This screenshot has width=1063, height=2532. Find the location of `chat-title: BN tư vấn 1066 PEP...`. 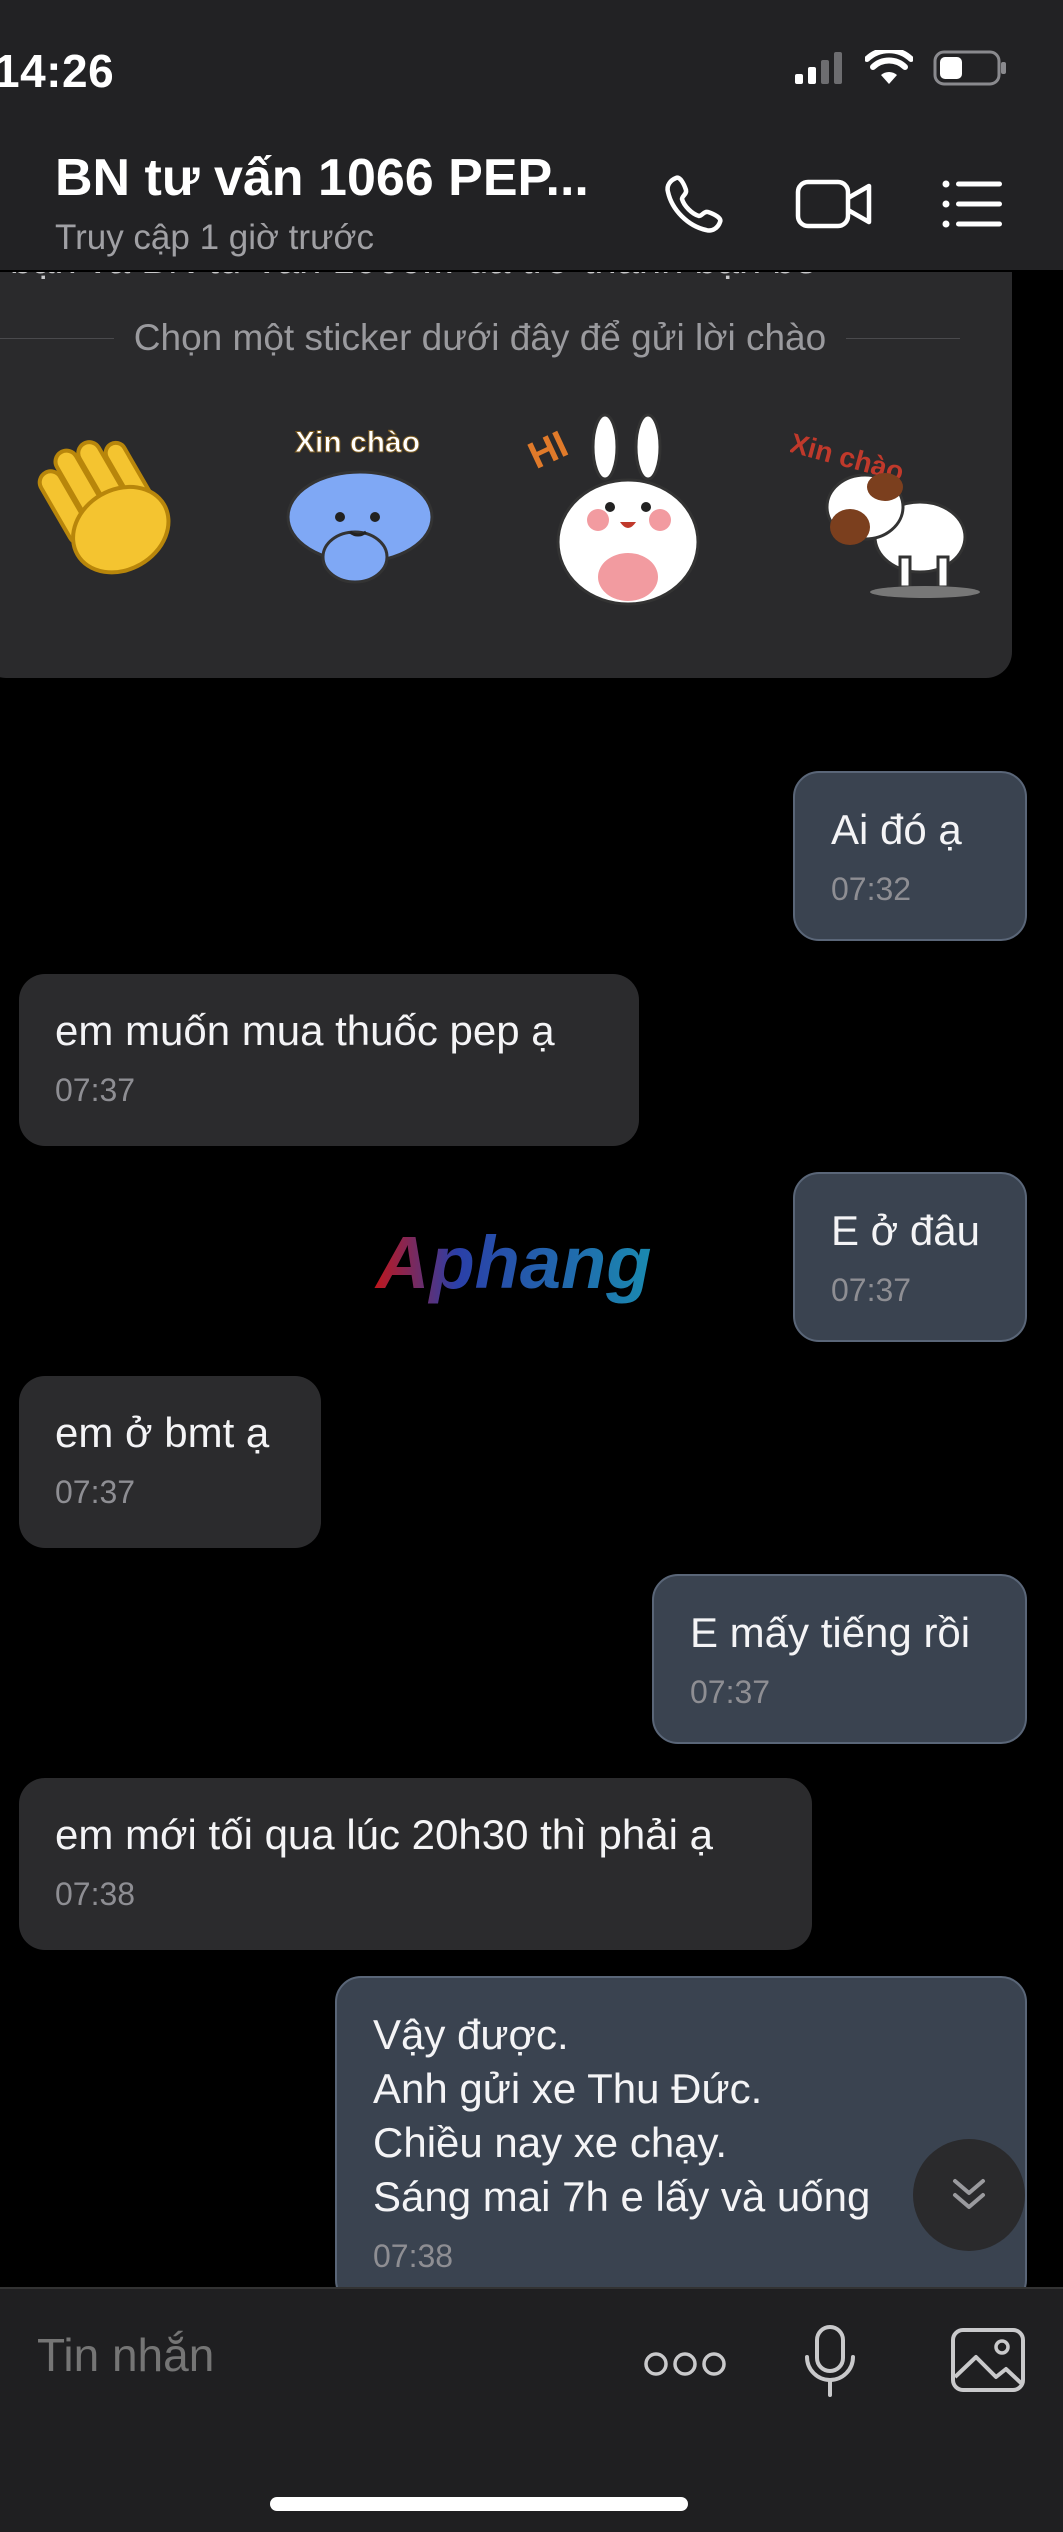

chat-title: BN tư vấn 1066 PEP... is located at coordinates (322, 178).